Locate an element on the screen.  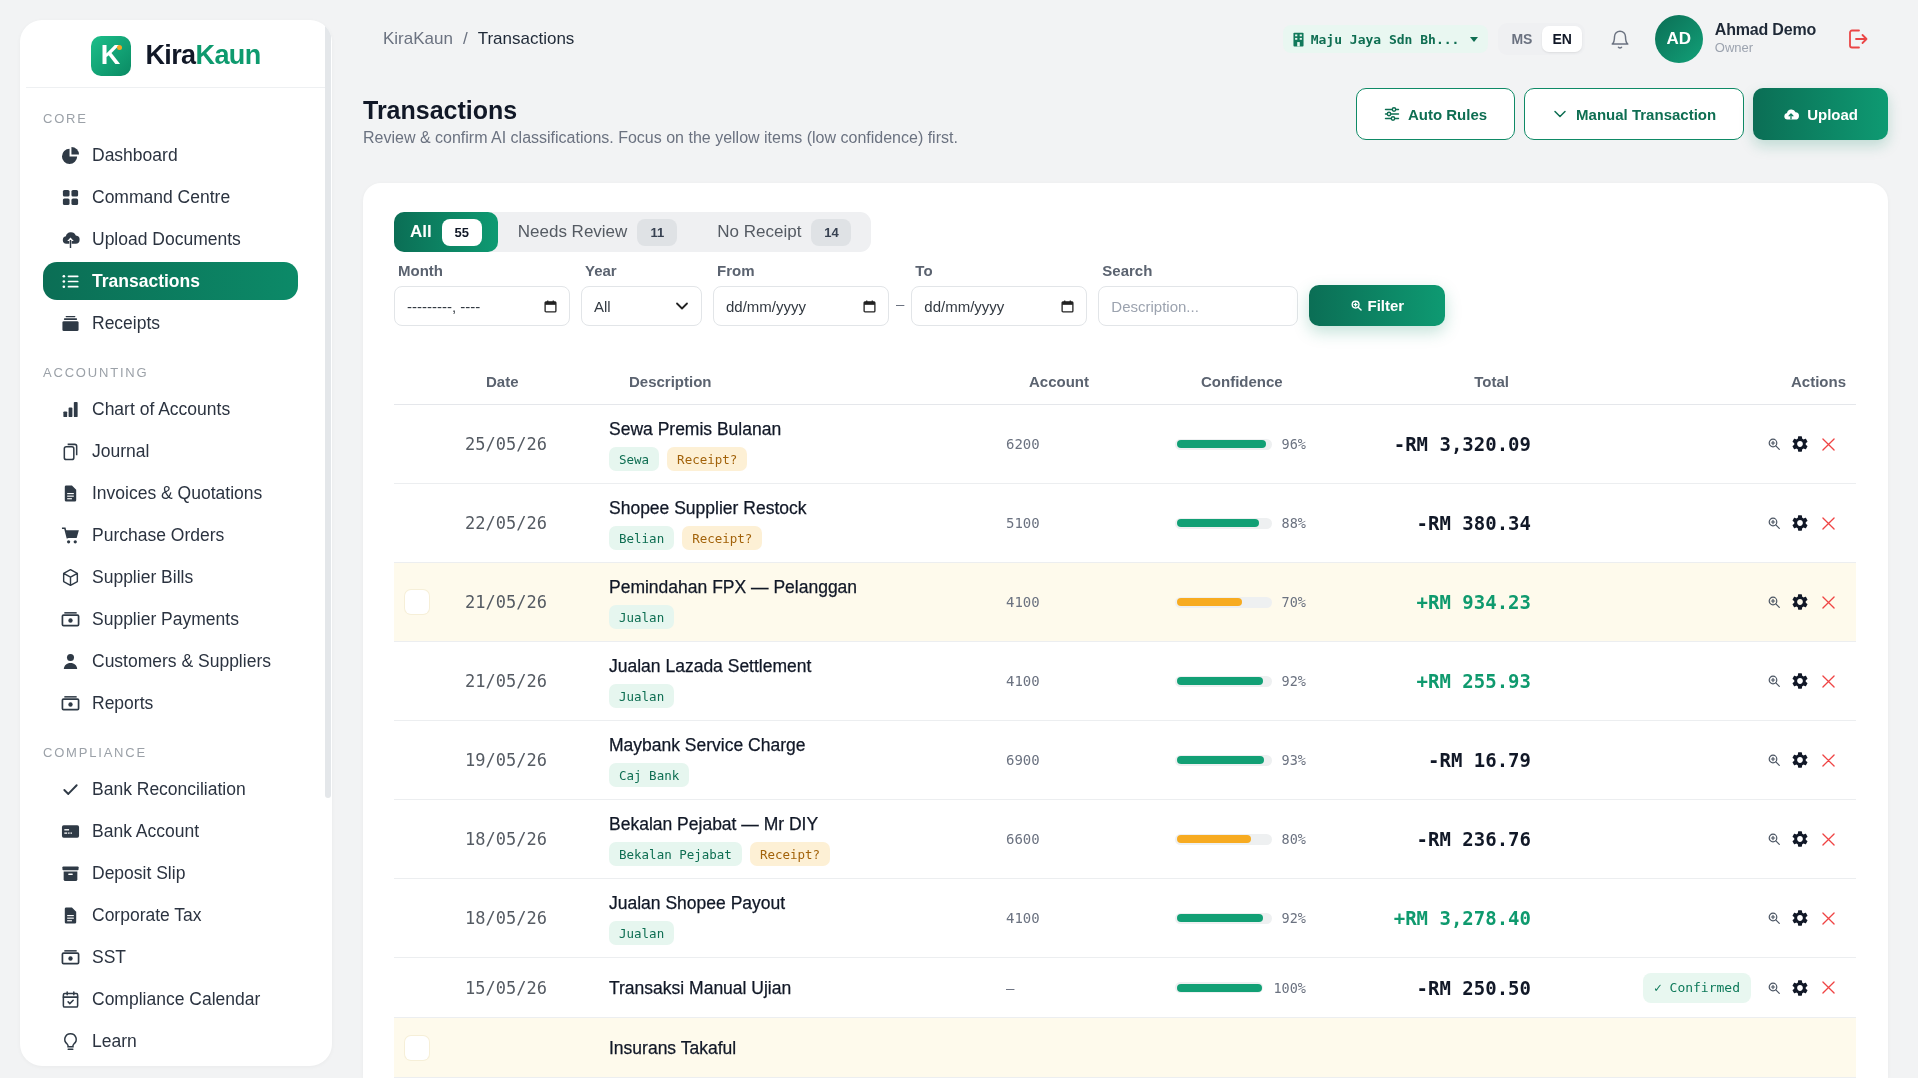
sidebar-item: Compliance Calendar is located at coordinates (170, 999).